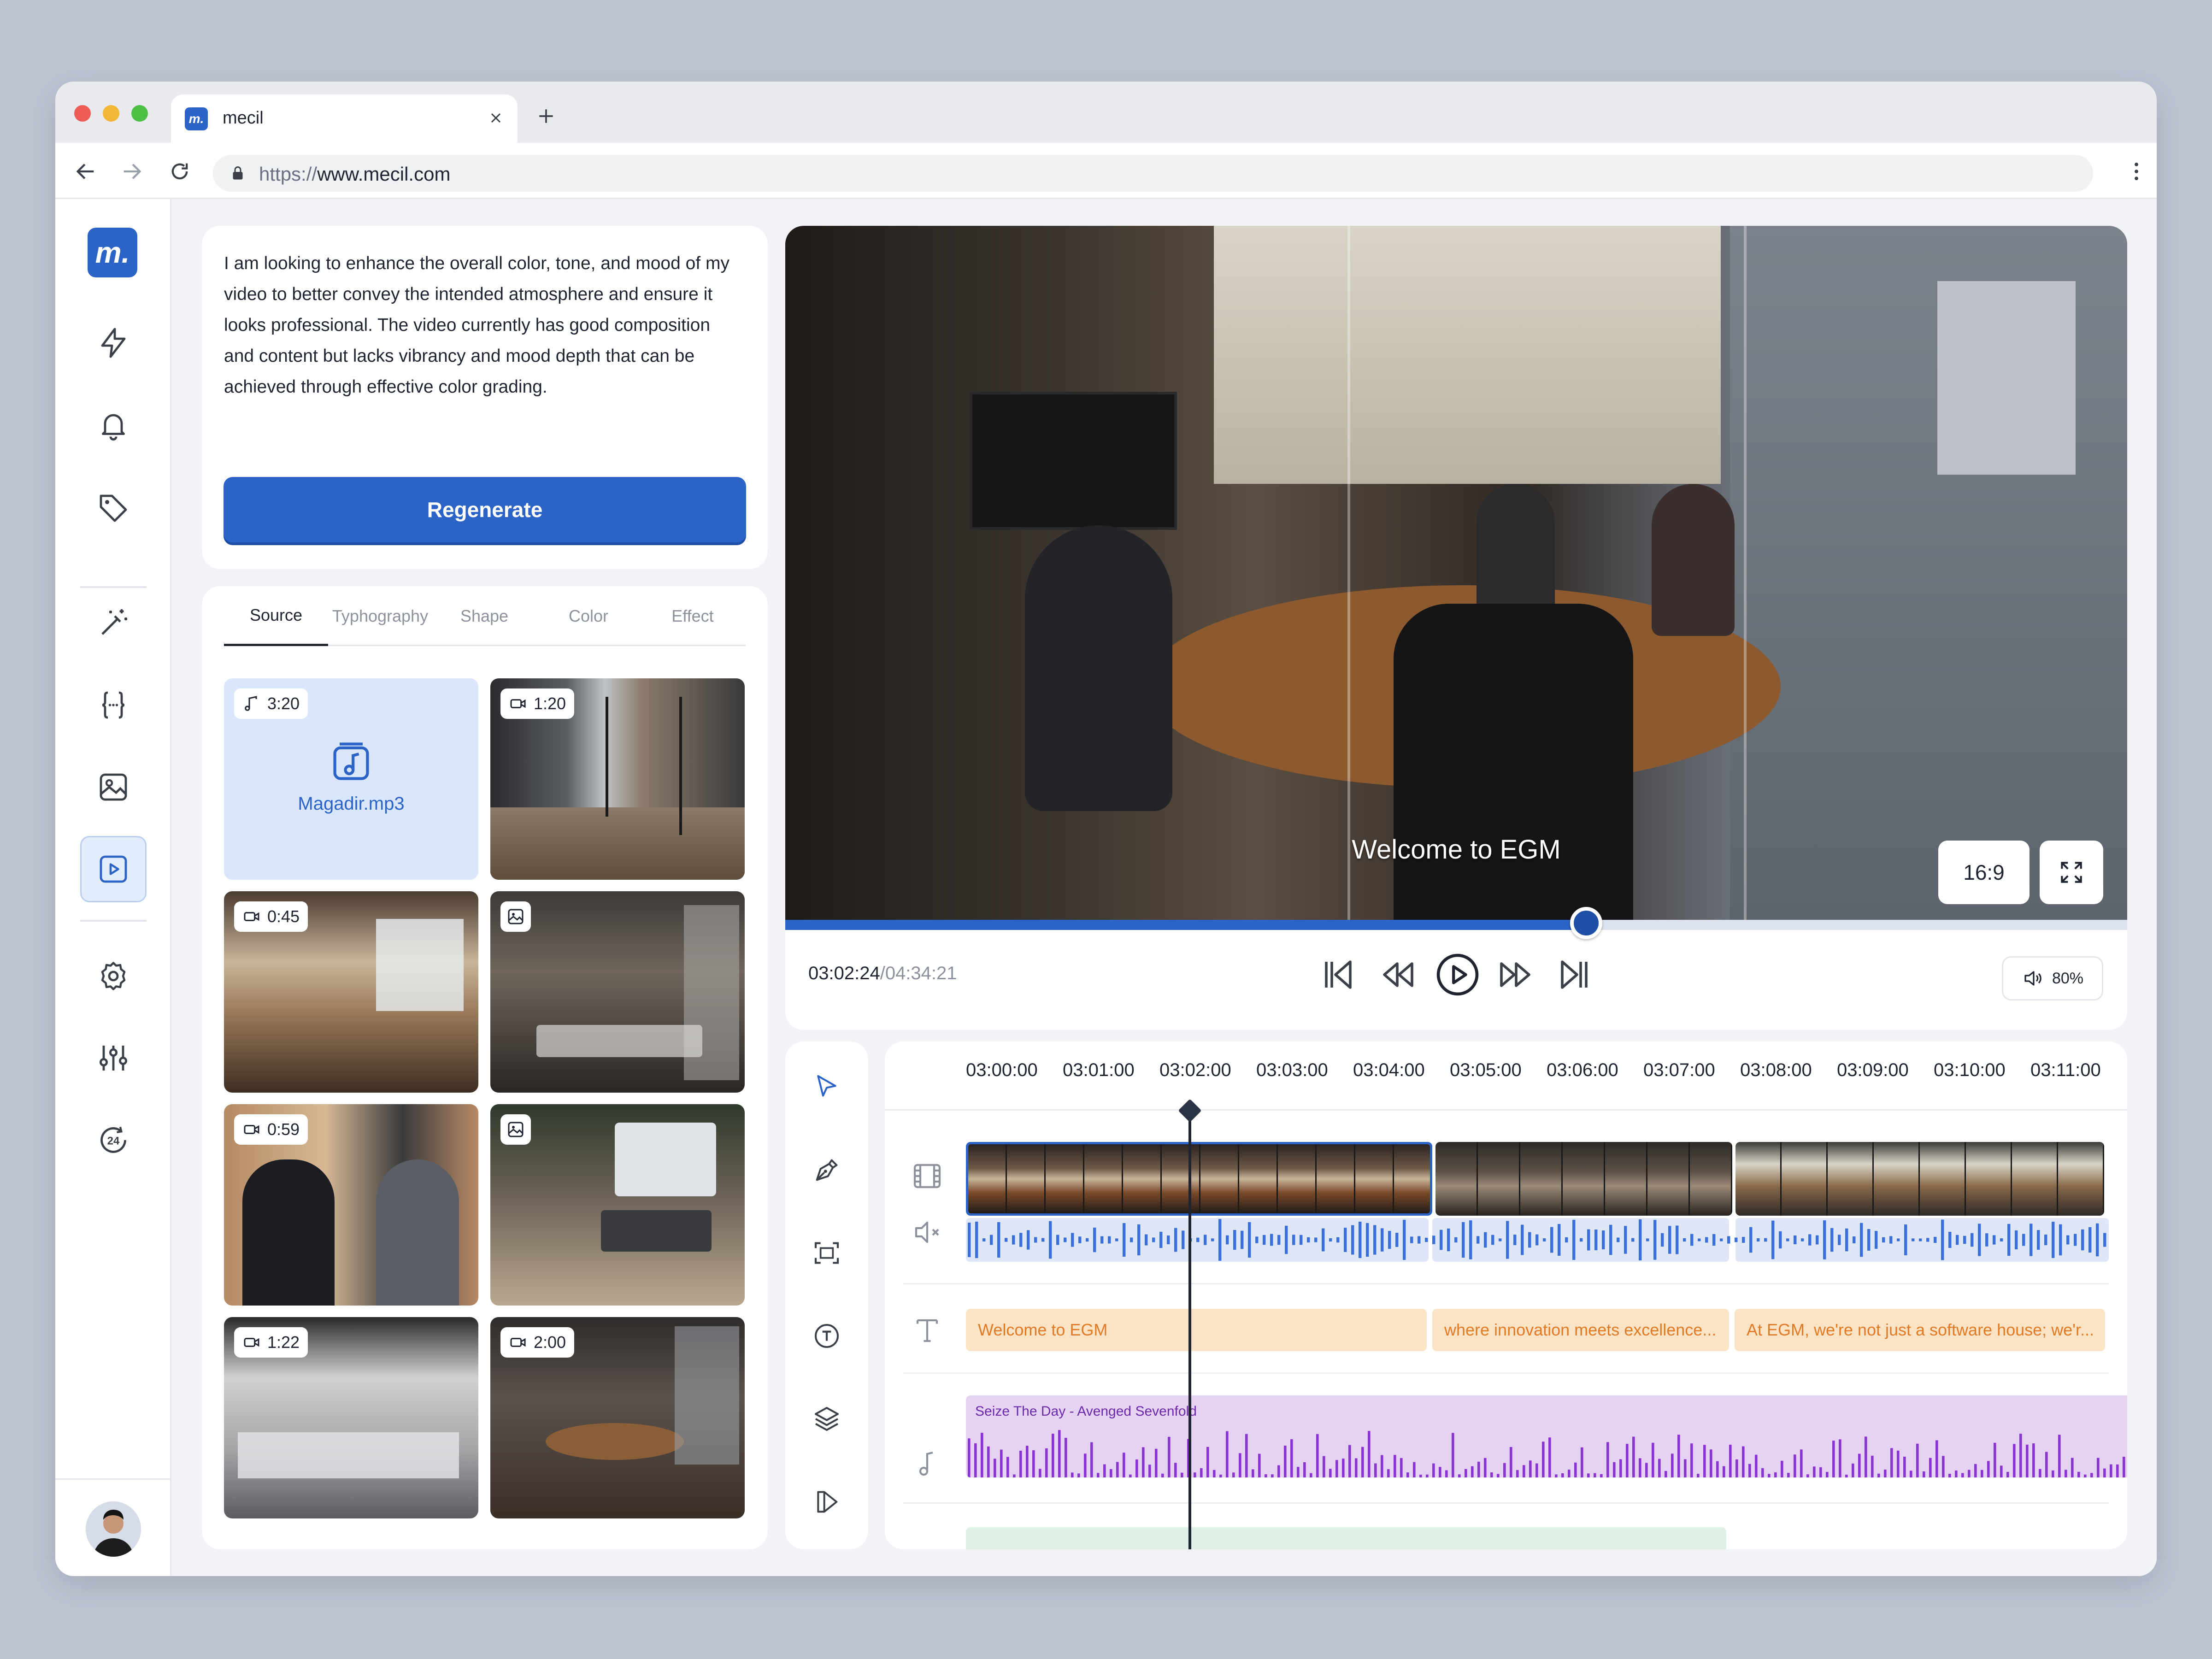 The width and height of the screenshot is (2212, 1659). What do you see at coordinates (1196, 1330) in the screenshot?
I see `text-clip: Welcome to EGM` at bounding box center [1196, 1330].